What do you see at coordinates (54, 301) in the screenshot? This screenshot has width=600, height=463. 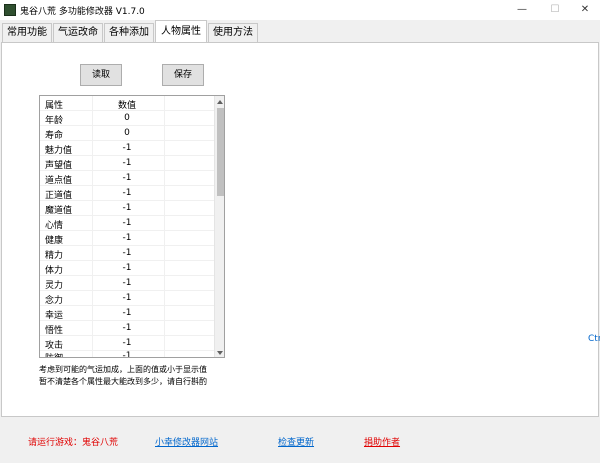 I see `attribute-name: 念力` at bounding box center [54, 301].